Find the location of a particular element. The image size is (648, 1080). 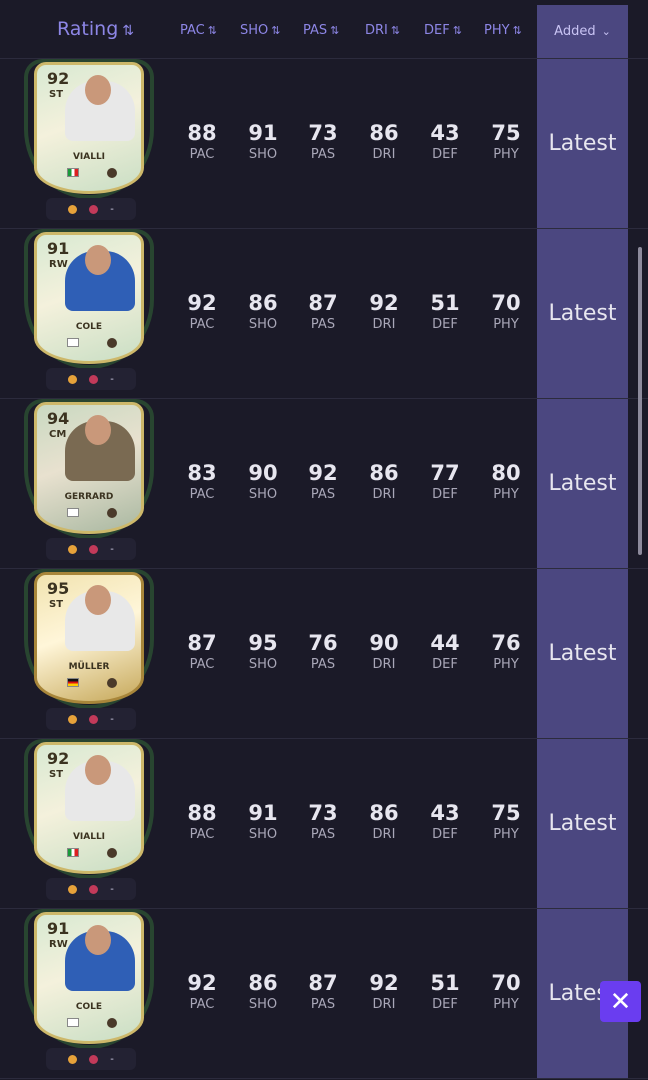

stat-label: PHY is located at coordinates (506, 664).